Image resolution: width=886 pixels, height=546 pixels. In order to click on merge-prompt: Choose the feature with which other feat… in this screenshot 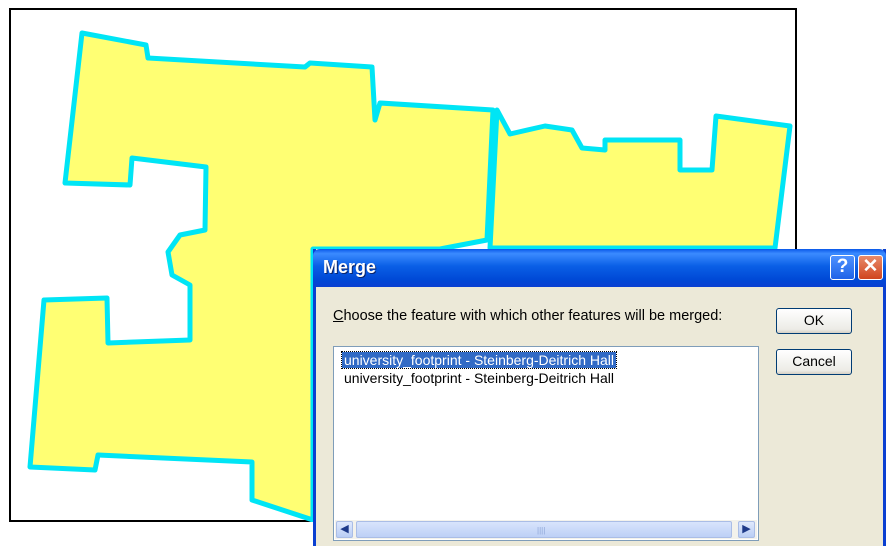, I will do `click(527, 316)`.